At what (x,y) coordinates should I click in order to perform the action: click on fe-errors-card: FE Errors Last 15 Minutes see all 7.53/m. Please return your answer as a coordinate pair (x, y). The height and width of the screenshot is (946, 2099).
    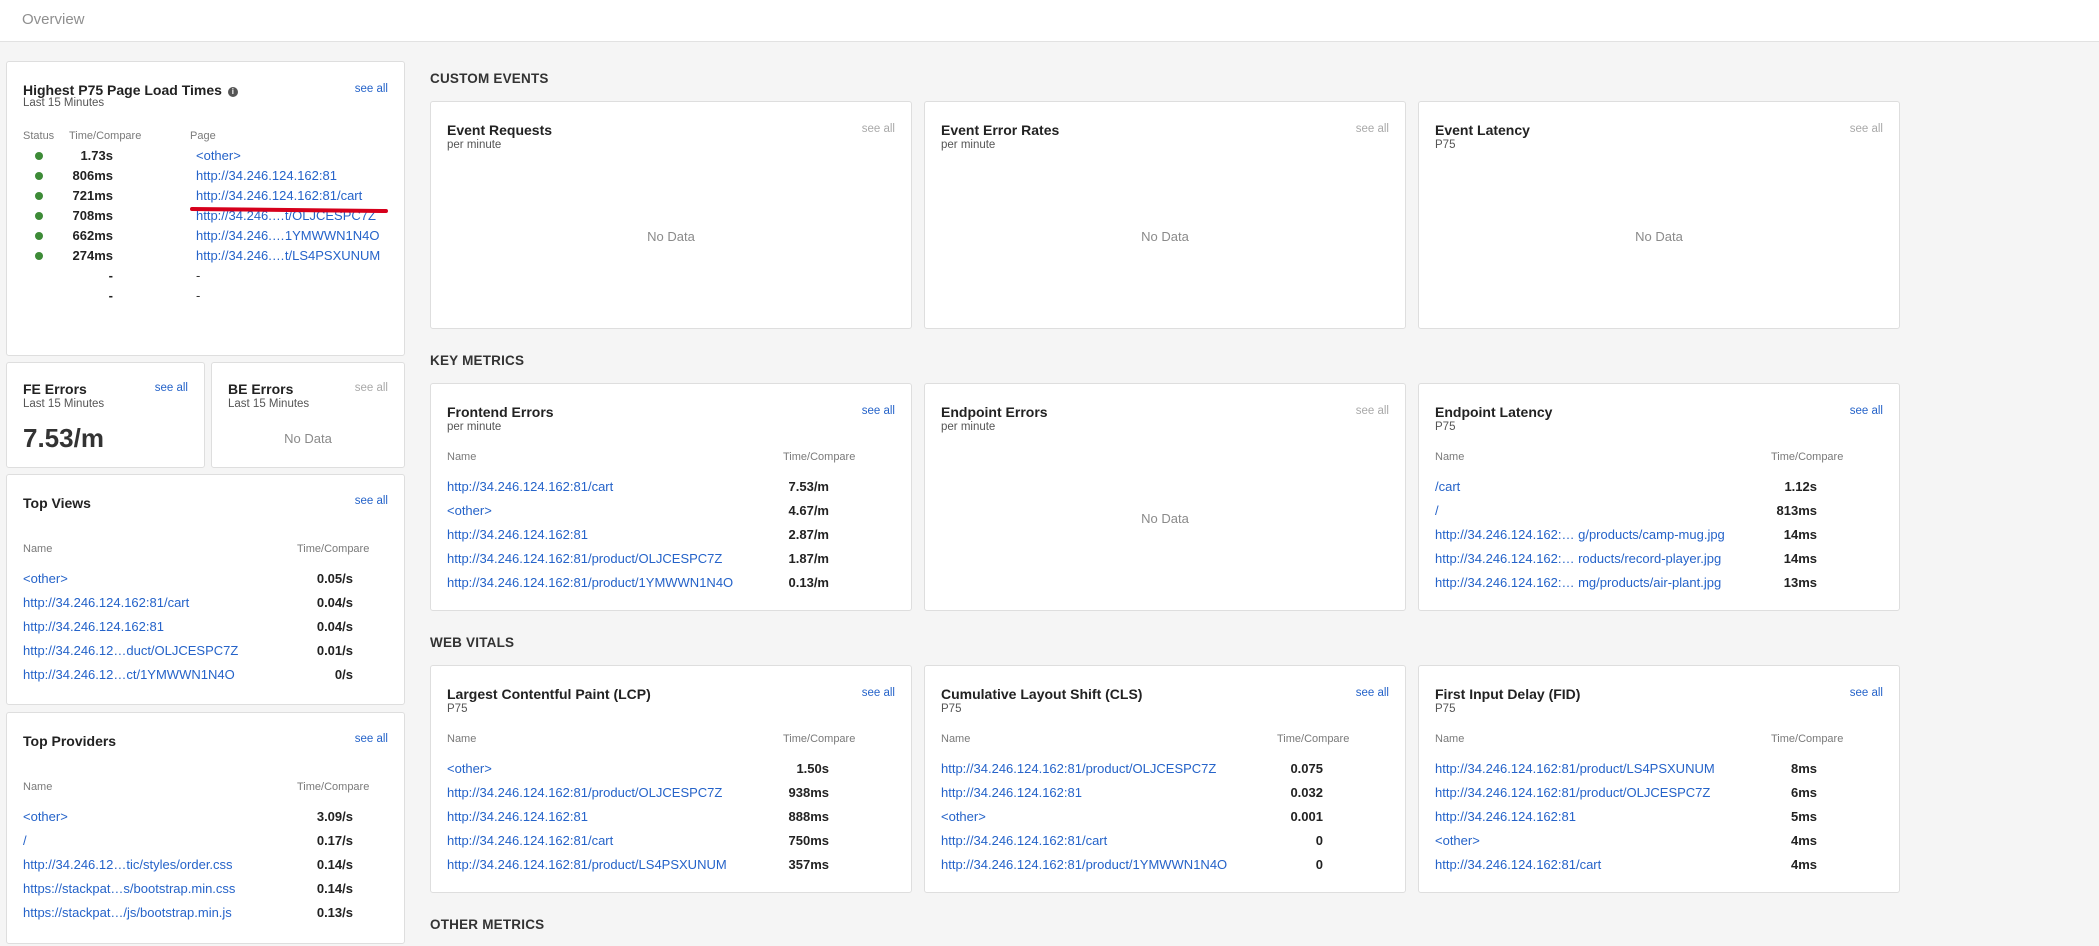
    Looking at the image, I should click on (105, 415).